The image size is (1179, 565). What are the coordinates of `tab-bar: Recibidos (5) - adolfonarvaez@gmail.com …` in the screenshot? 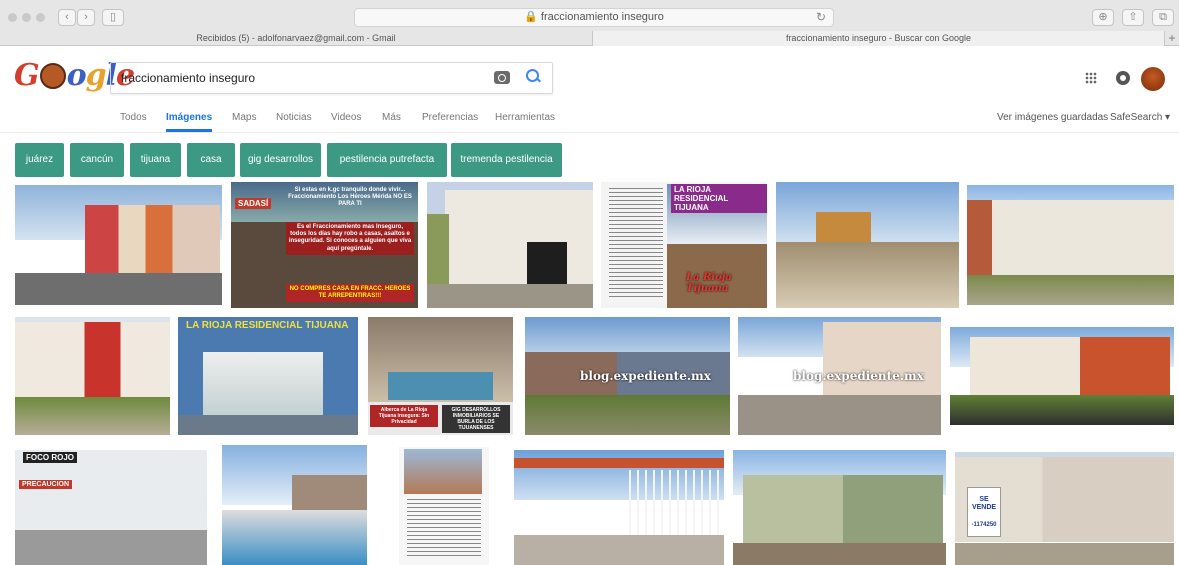 It's located at (589, 38).